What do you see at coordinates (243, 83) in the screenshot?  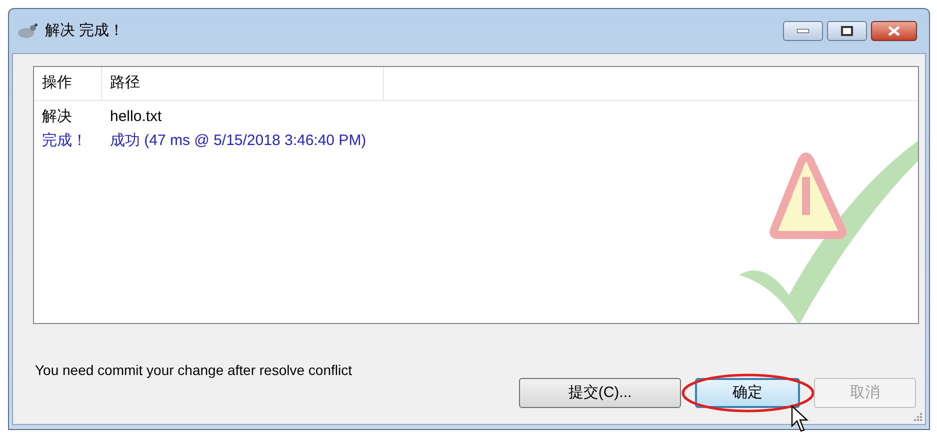 I see `column-header: 路径` at bounding box center [243, 83].